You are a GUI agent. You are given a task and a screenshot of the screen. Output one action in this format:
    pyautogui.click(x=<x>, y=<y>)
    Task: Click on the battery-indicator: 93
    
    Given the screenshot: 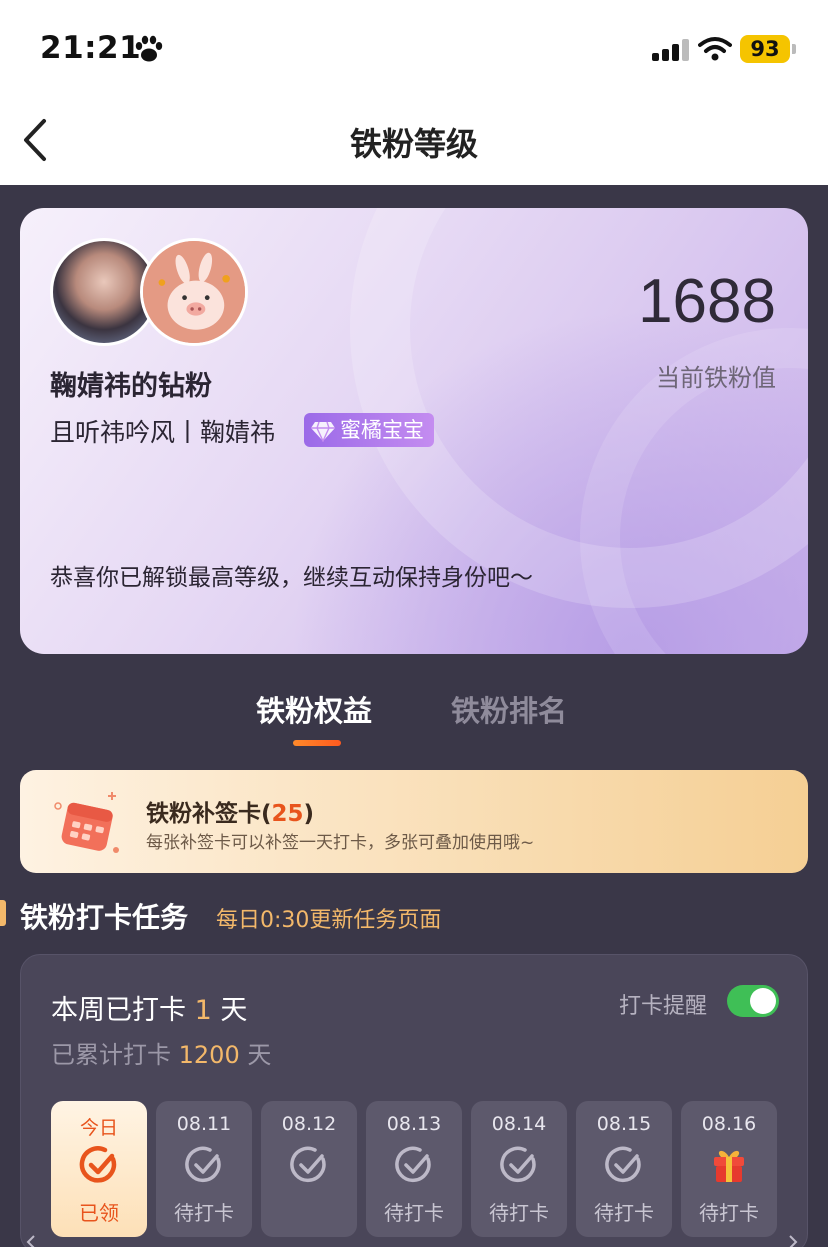 What is the action you would take?
    pyautogui.click(x=768, y=49)
    